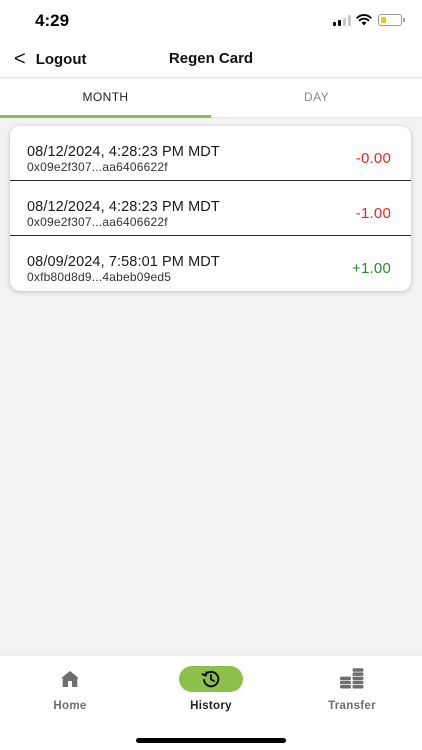 This screenshot has height=750, width=422. What do you see at coordinates (99, 277) in the screenshot?
I see `transaction-hash: 0xfb80d8d9...4abeb09ed5` at bounding box center [99, 277].